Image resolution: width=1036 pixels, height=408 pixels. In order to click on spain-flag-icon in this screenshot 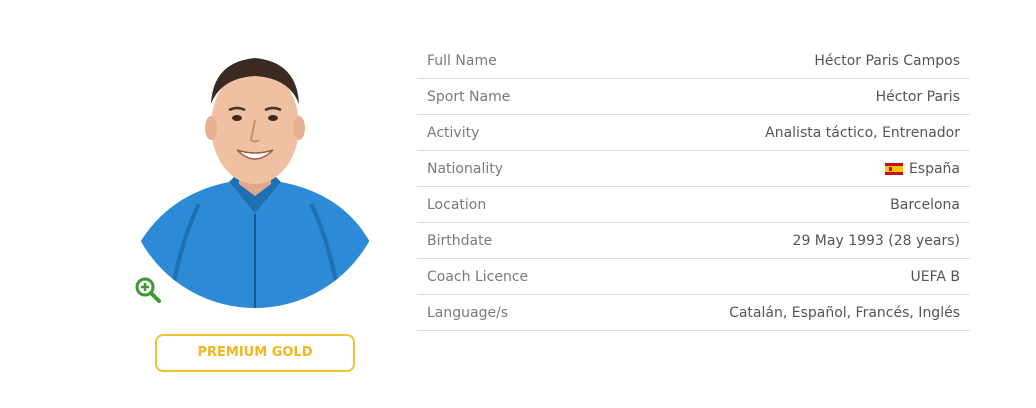, I will do `click(893, 168)`.